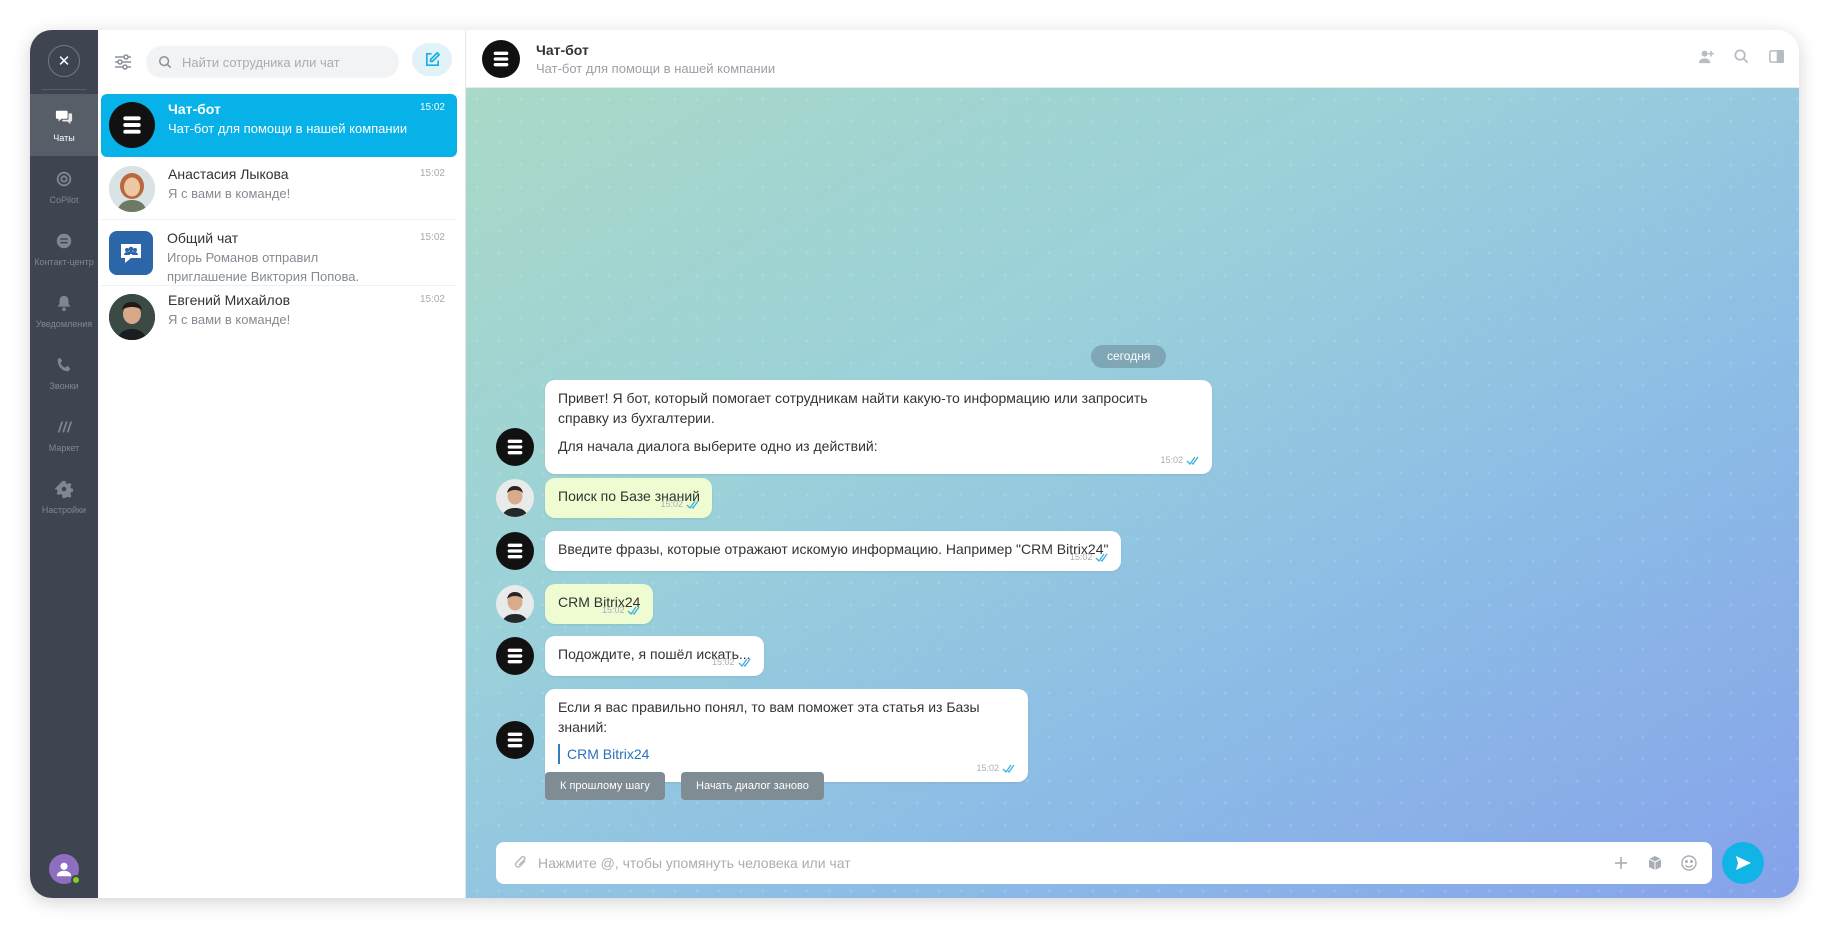 This screenshot has width=1830, height=928. I want to click on sidebar-icon, so click(1776, 56).